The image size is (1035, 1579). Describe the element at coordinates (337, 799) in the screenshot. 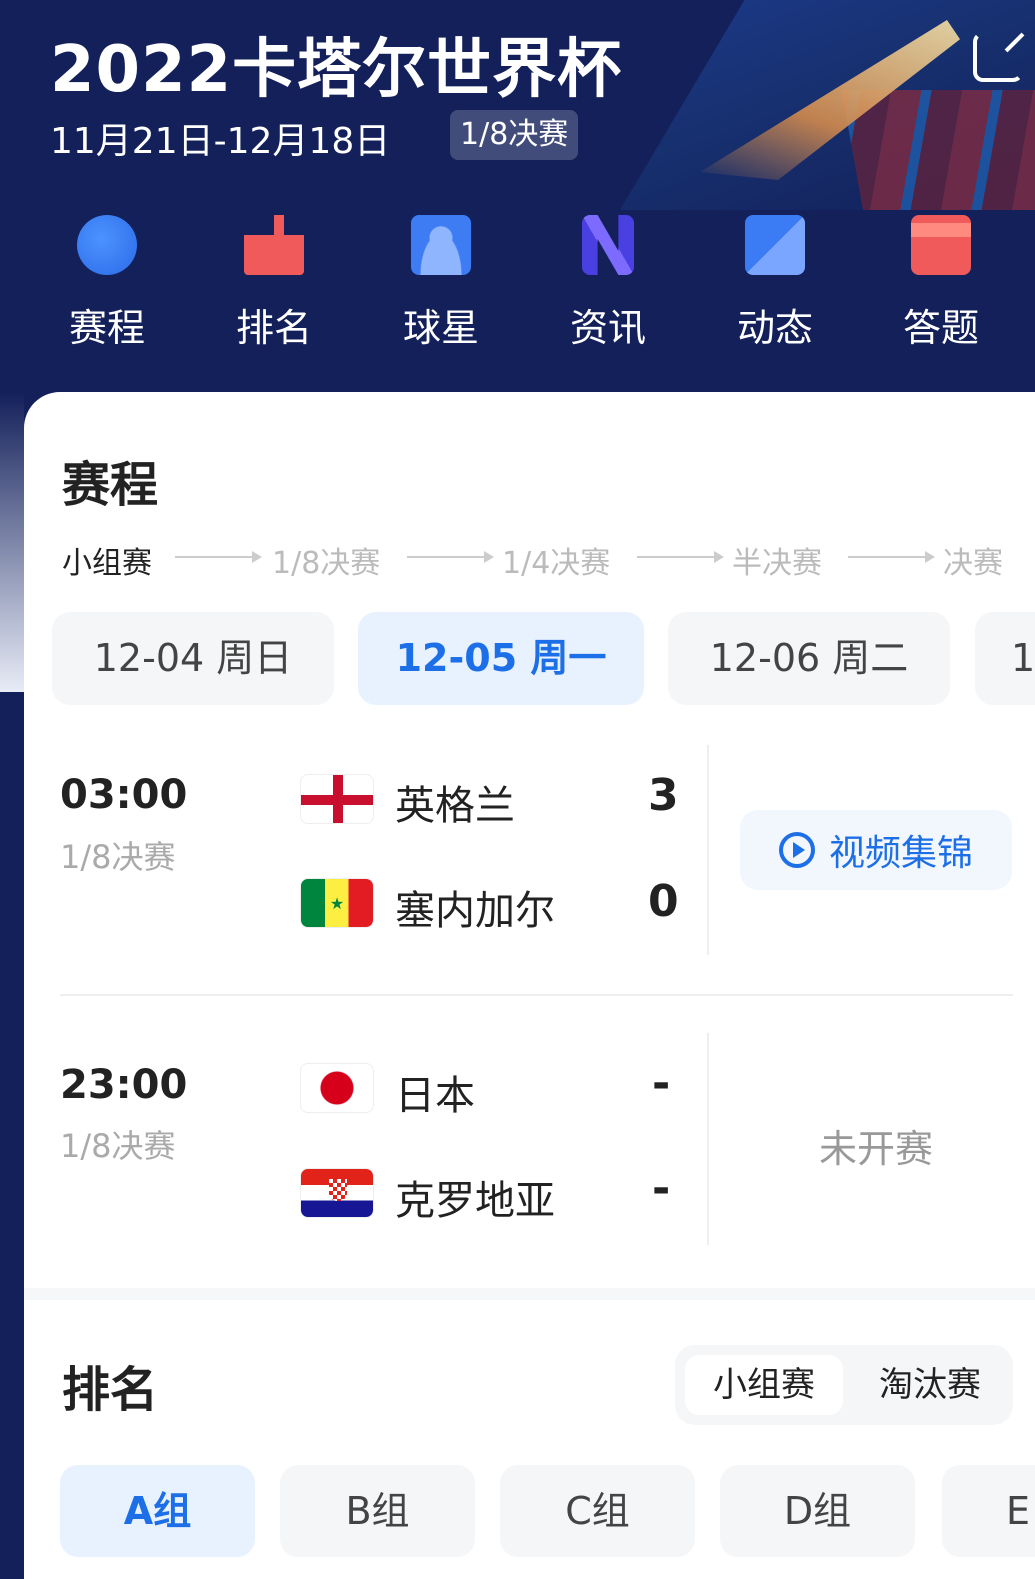

I see `england-flag-icon` at that location.